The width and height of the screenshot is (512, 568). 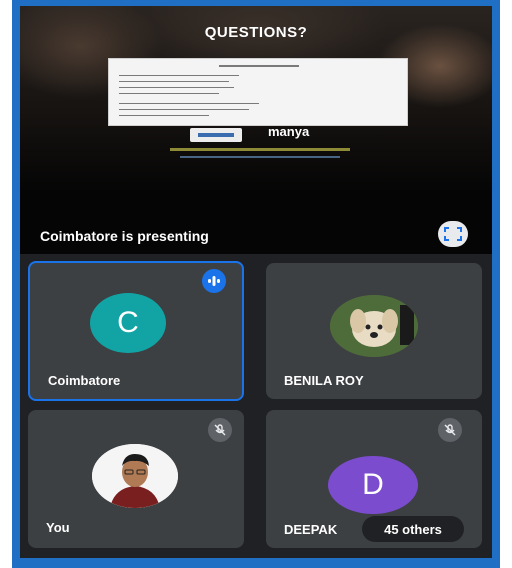 I want to click on audio-bars-icon, so click(x=214, y=281).